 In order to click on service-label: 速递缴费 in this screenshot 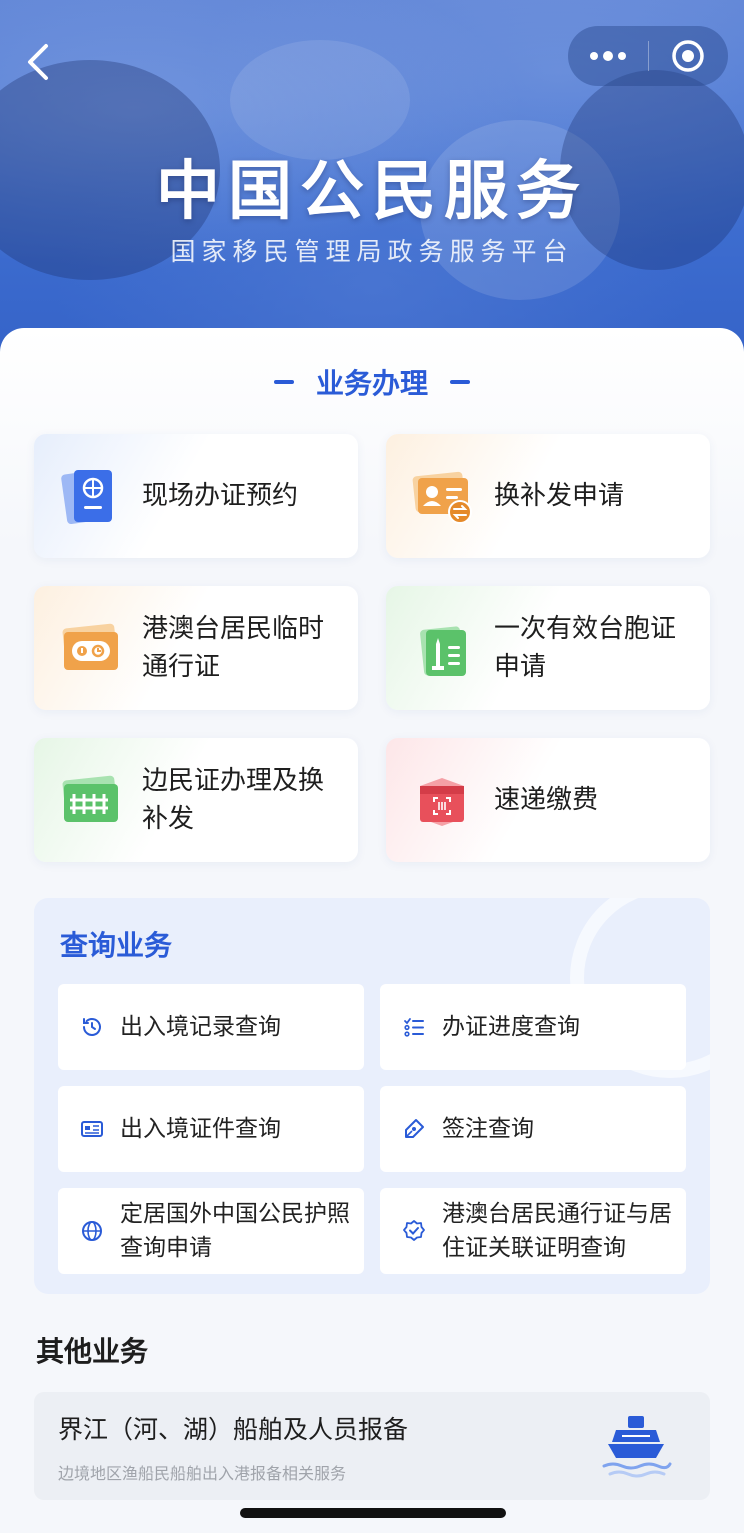, I will do `click(546, 800)`.